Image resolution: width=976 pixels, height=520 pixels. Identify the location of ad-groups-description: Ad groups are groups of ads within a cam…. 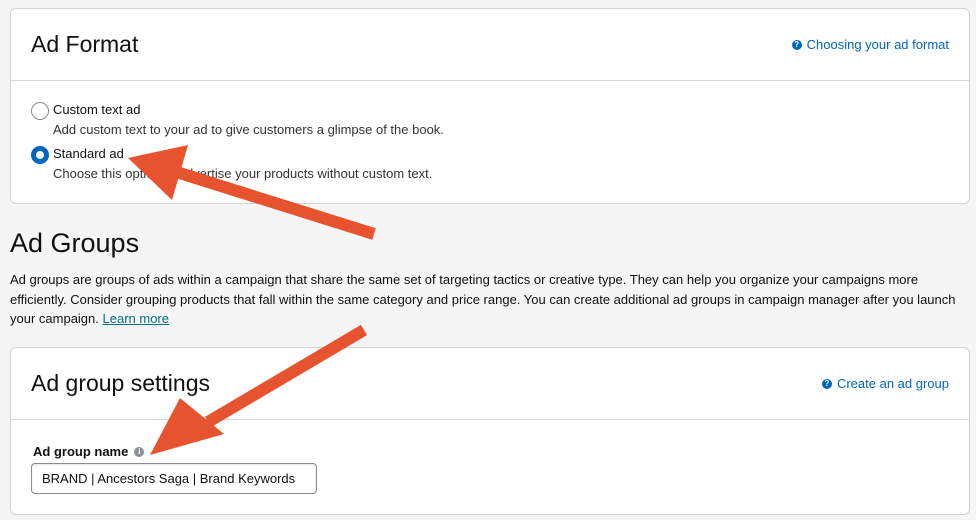
(485, 299).